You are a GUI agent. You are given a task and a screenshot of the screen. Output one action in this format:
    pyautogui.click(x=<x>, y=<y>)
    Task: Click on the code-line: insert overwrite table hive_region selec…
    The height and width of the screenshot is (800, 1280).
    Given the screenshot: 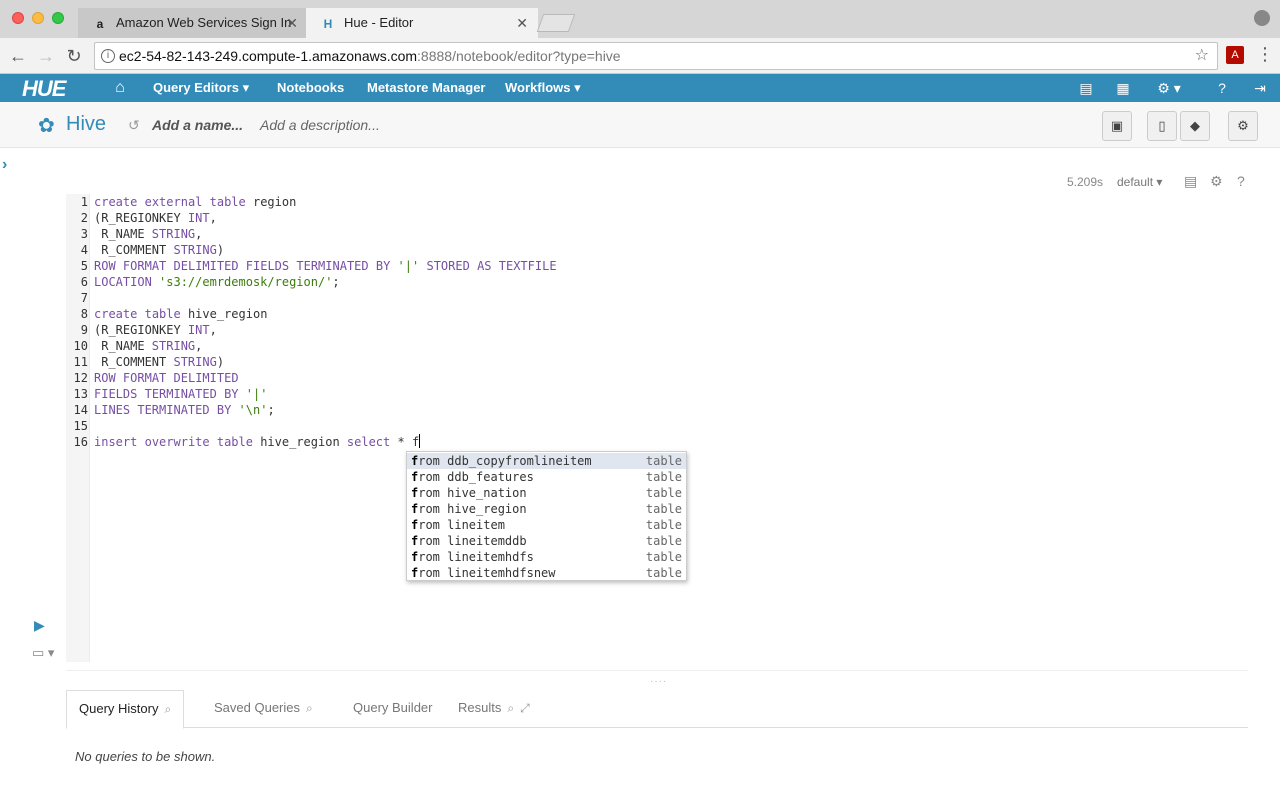 What is the action you would take?
    pyautogui.click(x=257, y=442)
    